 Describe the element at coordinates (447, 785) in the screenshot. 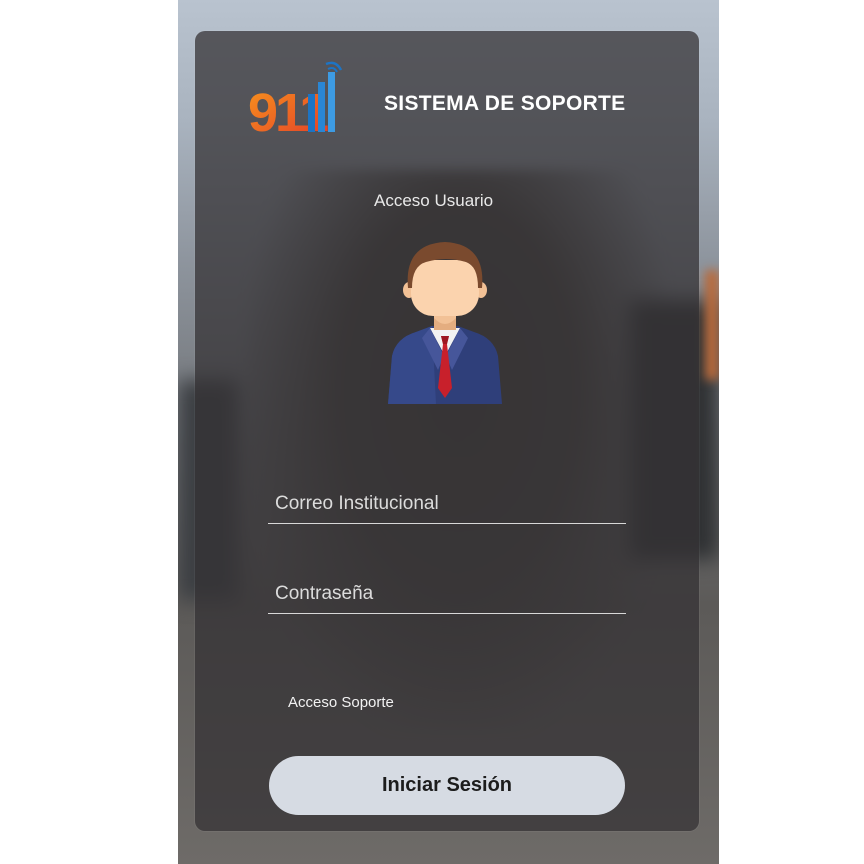

I see `login-button: Iniciar Sesión` at that location.